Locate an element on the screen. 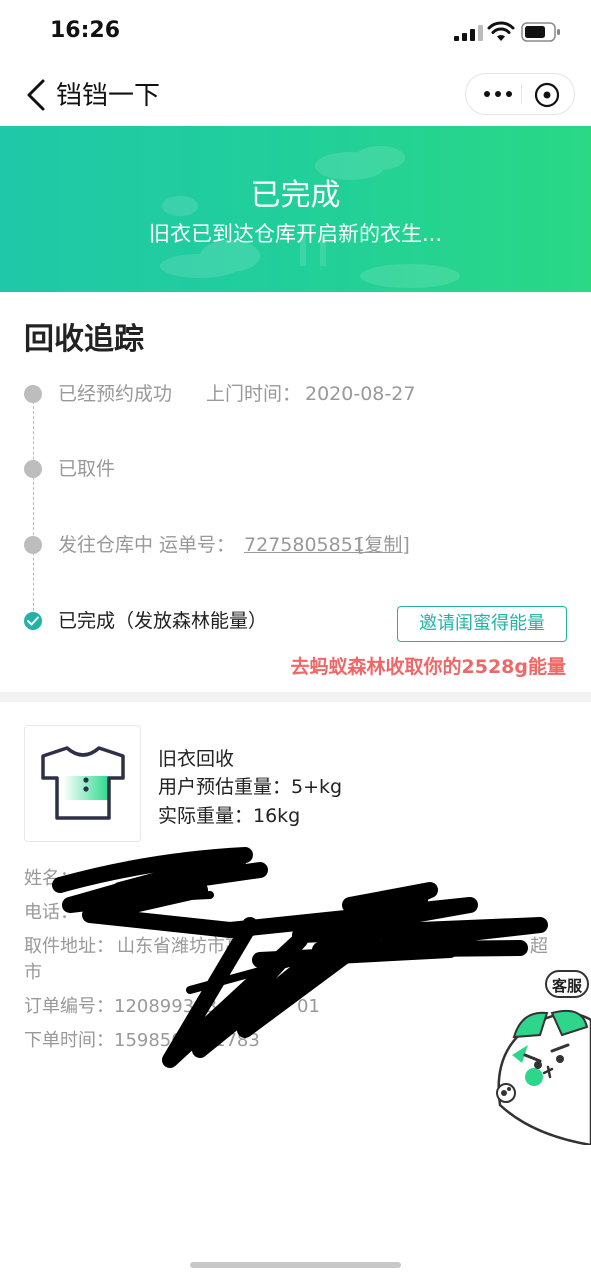 This screenshot has width=591, height=1280. visit-time-value: 2020-08-27 is located at coordinates (360, 394).